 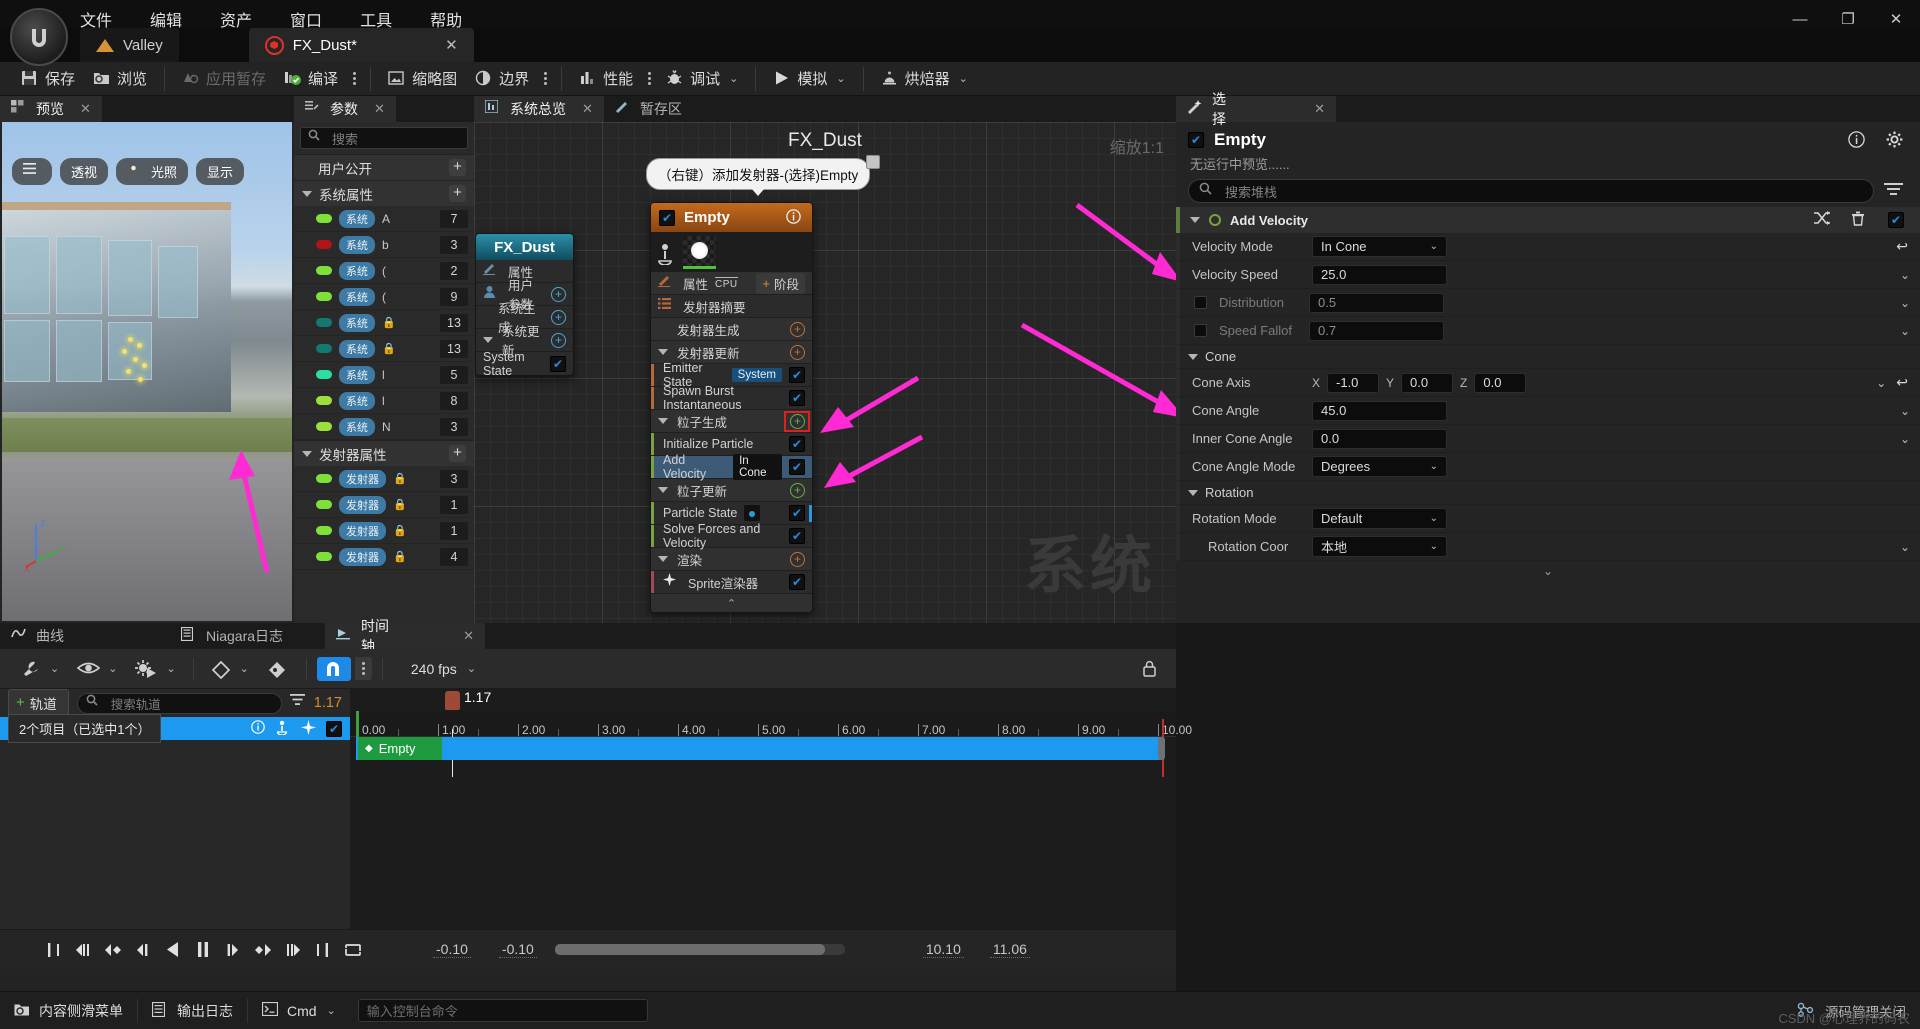 I want to click on stack-search-input: 搜索堆栈, so click(x=1531, y=191).